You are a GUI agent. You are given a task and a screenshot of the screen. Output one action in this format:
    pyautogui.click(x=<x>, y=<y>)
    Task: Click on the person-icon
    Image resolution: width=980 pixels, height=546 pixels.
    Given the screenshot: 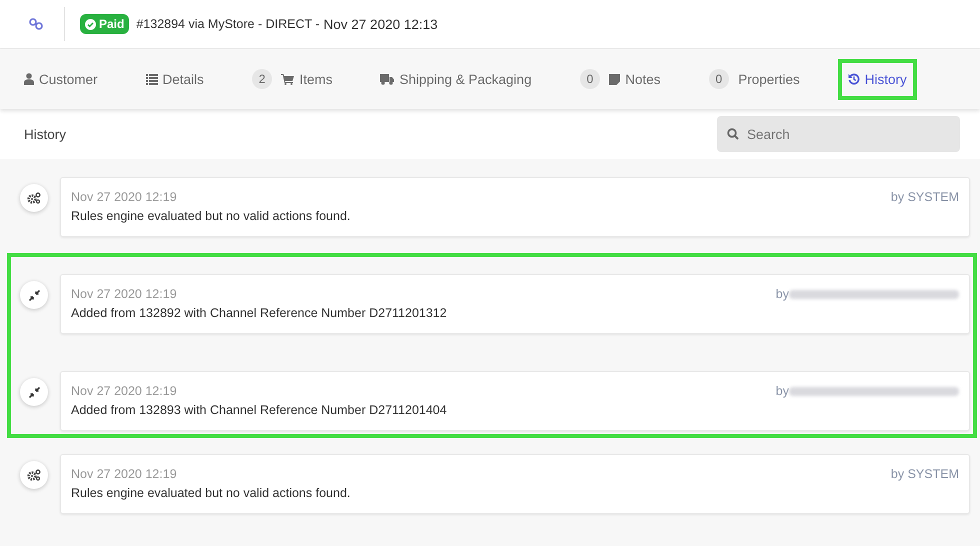 What is the action you would take?
    pyautogui.click(x=29, y=79)
    